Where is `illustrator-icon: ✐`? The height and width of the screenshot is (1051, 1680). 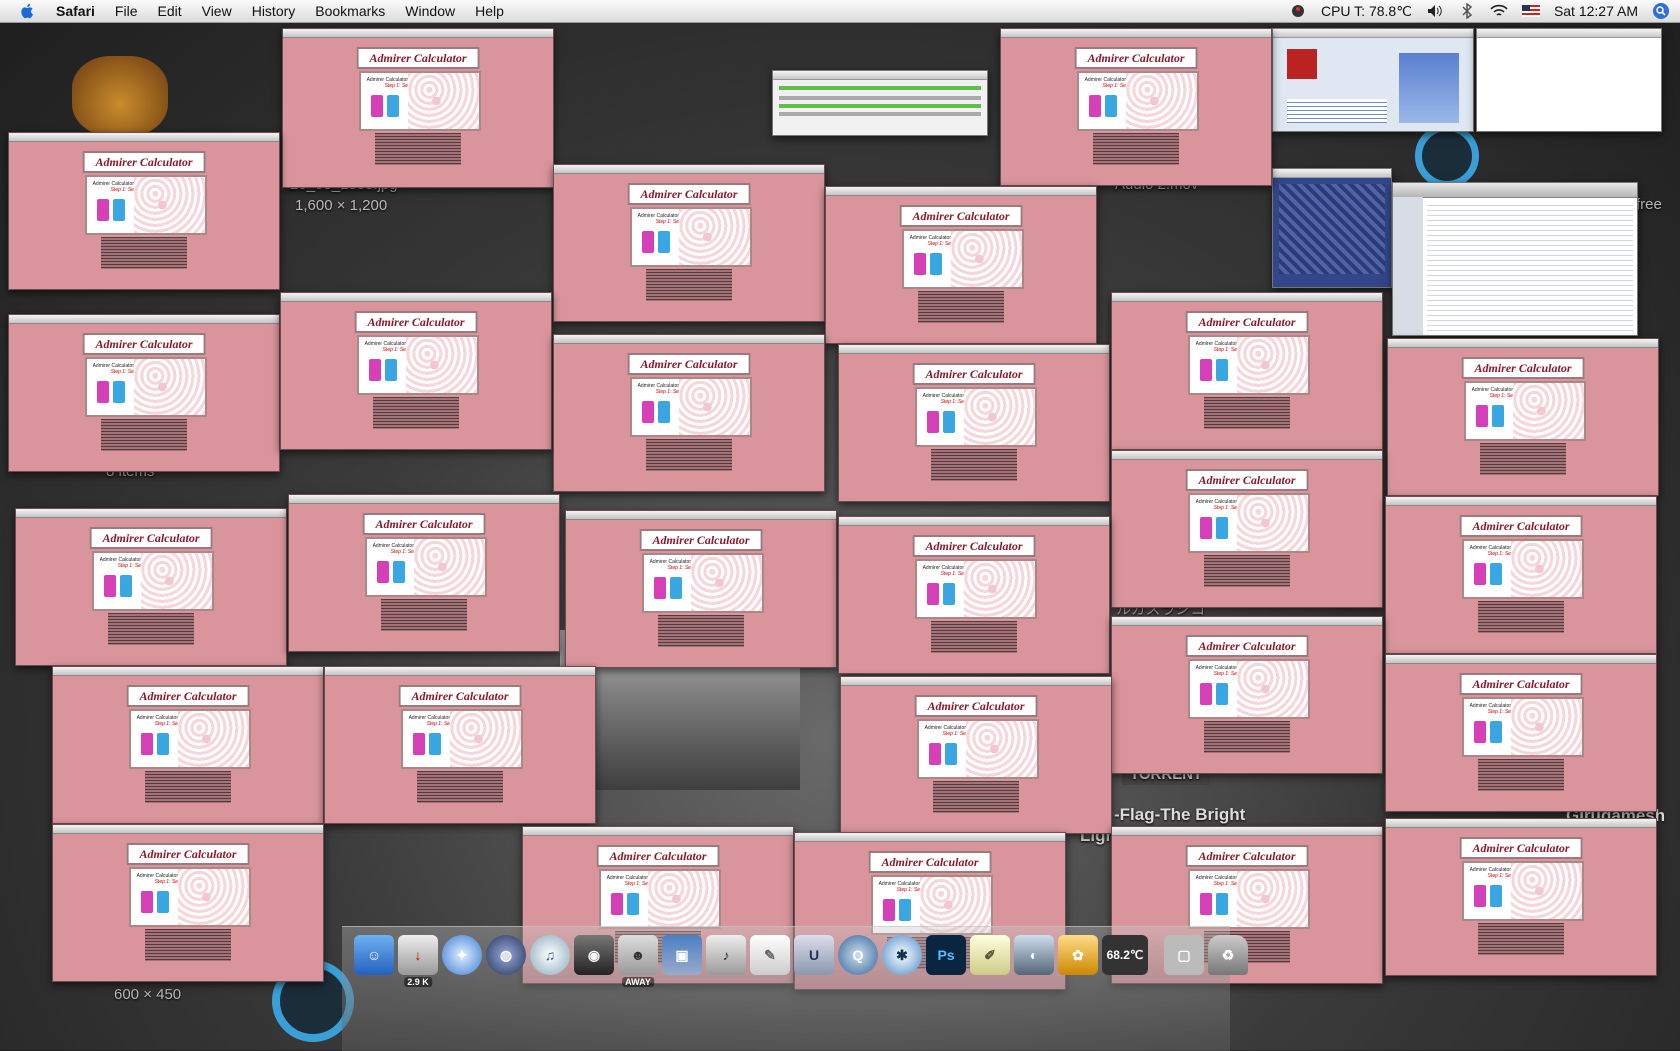 illustrator-icon: ✐ is located at coordinates (990, 955).